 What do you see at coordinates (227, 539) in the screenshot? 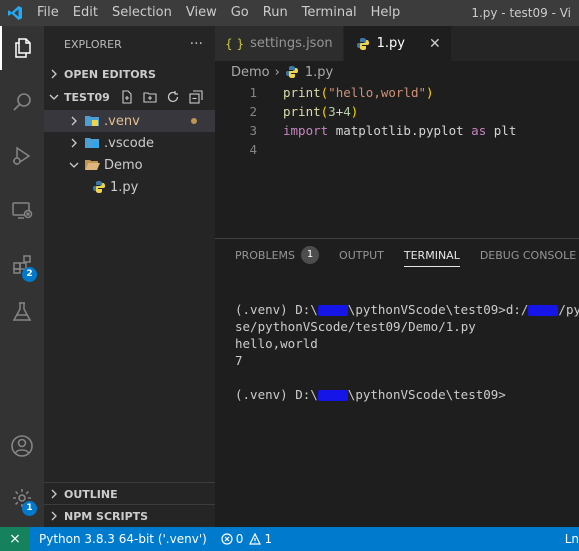
I see `error-icon` at bounding box center [227, 539].